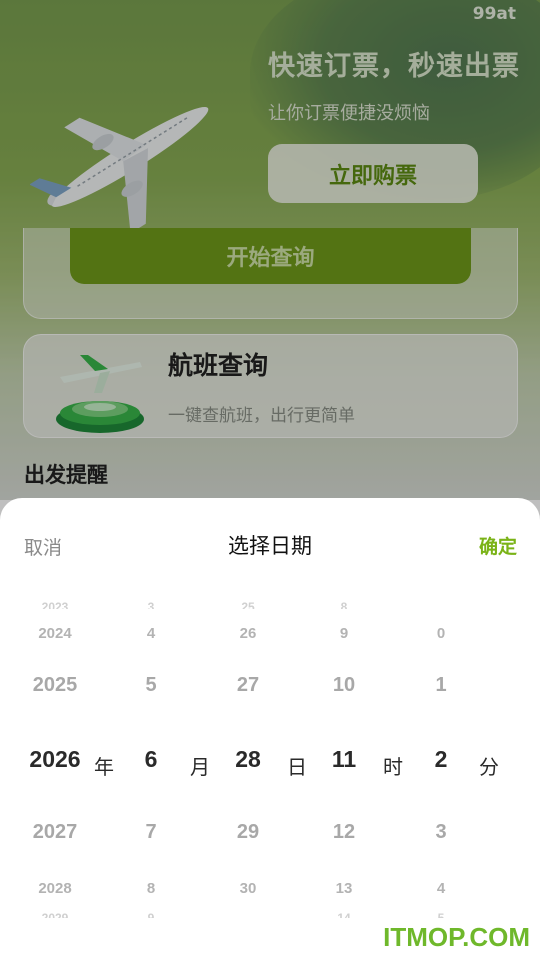 This screenshot has width=540, height=960. What do you see at coordinates (344, 685) in the screenshot?
I see `hour-option: 10` at bounding box center [344, 685].